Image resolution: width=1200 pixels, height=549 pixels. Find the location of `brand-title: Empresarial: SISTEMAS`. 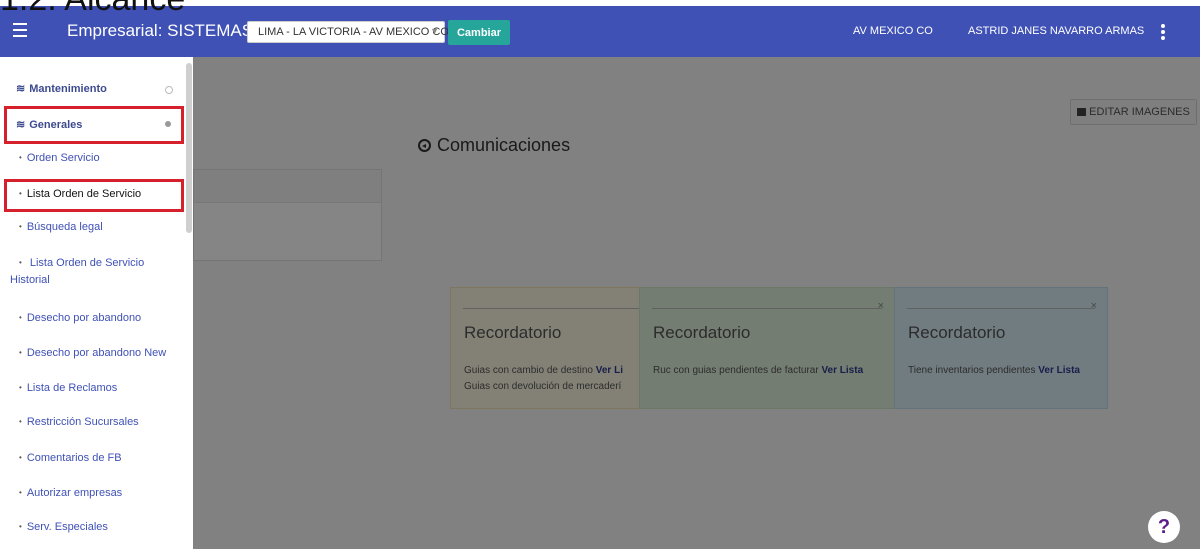

brand-title: Empresarial: SISTEMAS is located at coordinates (160, 30).